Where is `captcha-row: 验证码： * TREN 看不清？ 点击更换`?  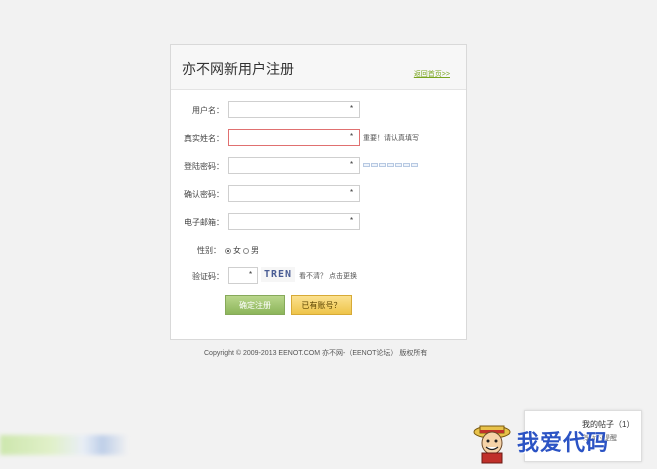
captcha-row: 验证码： * TREN 看不清？ 点击更换 is located at coordinates (318, 276).